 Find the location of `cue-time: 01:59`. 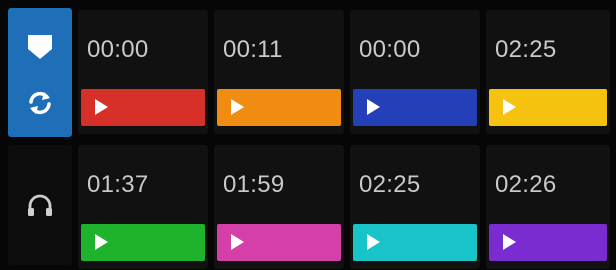

cue-time: 01:59 is located at coordinates (254, 184).